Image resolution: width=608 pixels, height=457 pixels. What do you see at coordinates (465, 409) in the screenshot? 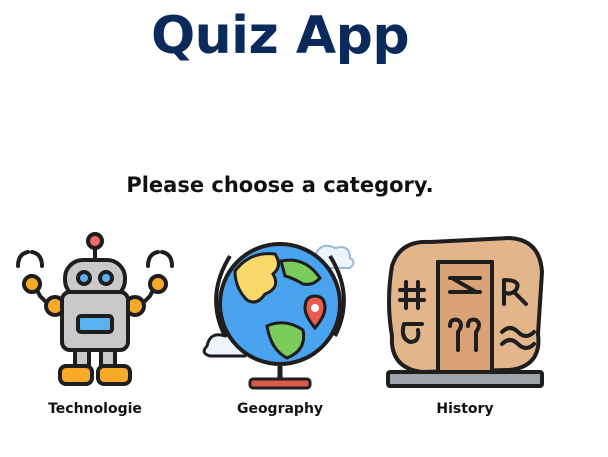
I see `category-label: History` at bounding box center [465, 409].